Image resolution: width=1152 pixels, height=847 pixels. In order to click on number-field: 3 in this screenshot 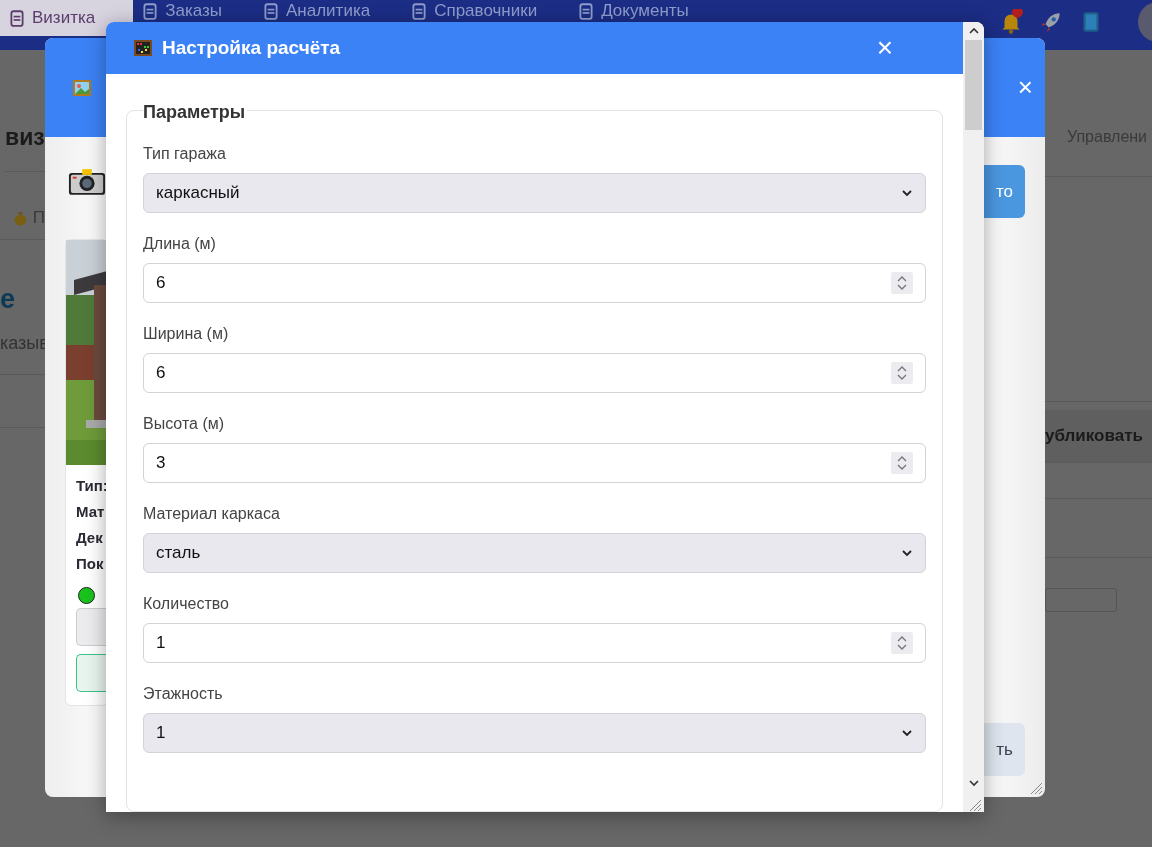, I will do `click(534, 463)`.